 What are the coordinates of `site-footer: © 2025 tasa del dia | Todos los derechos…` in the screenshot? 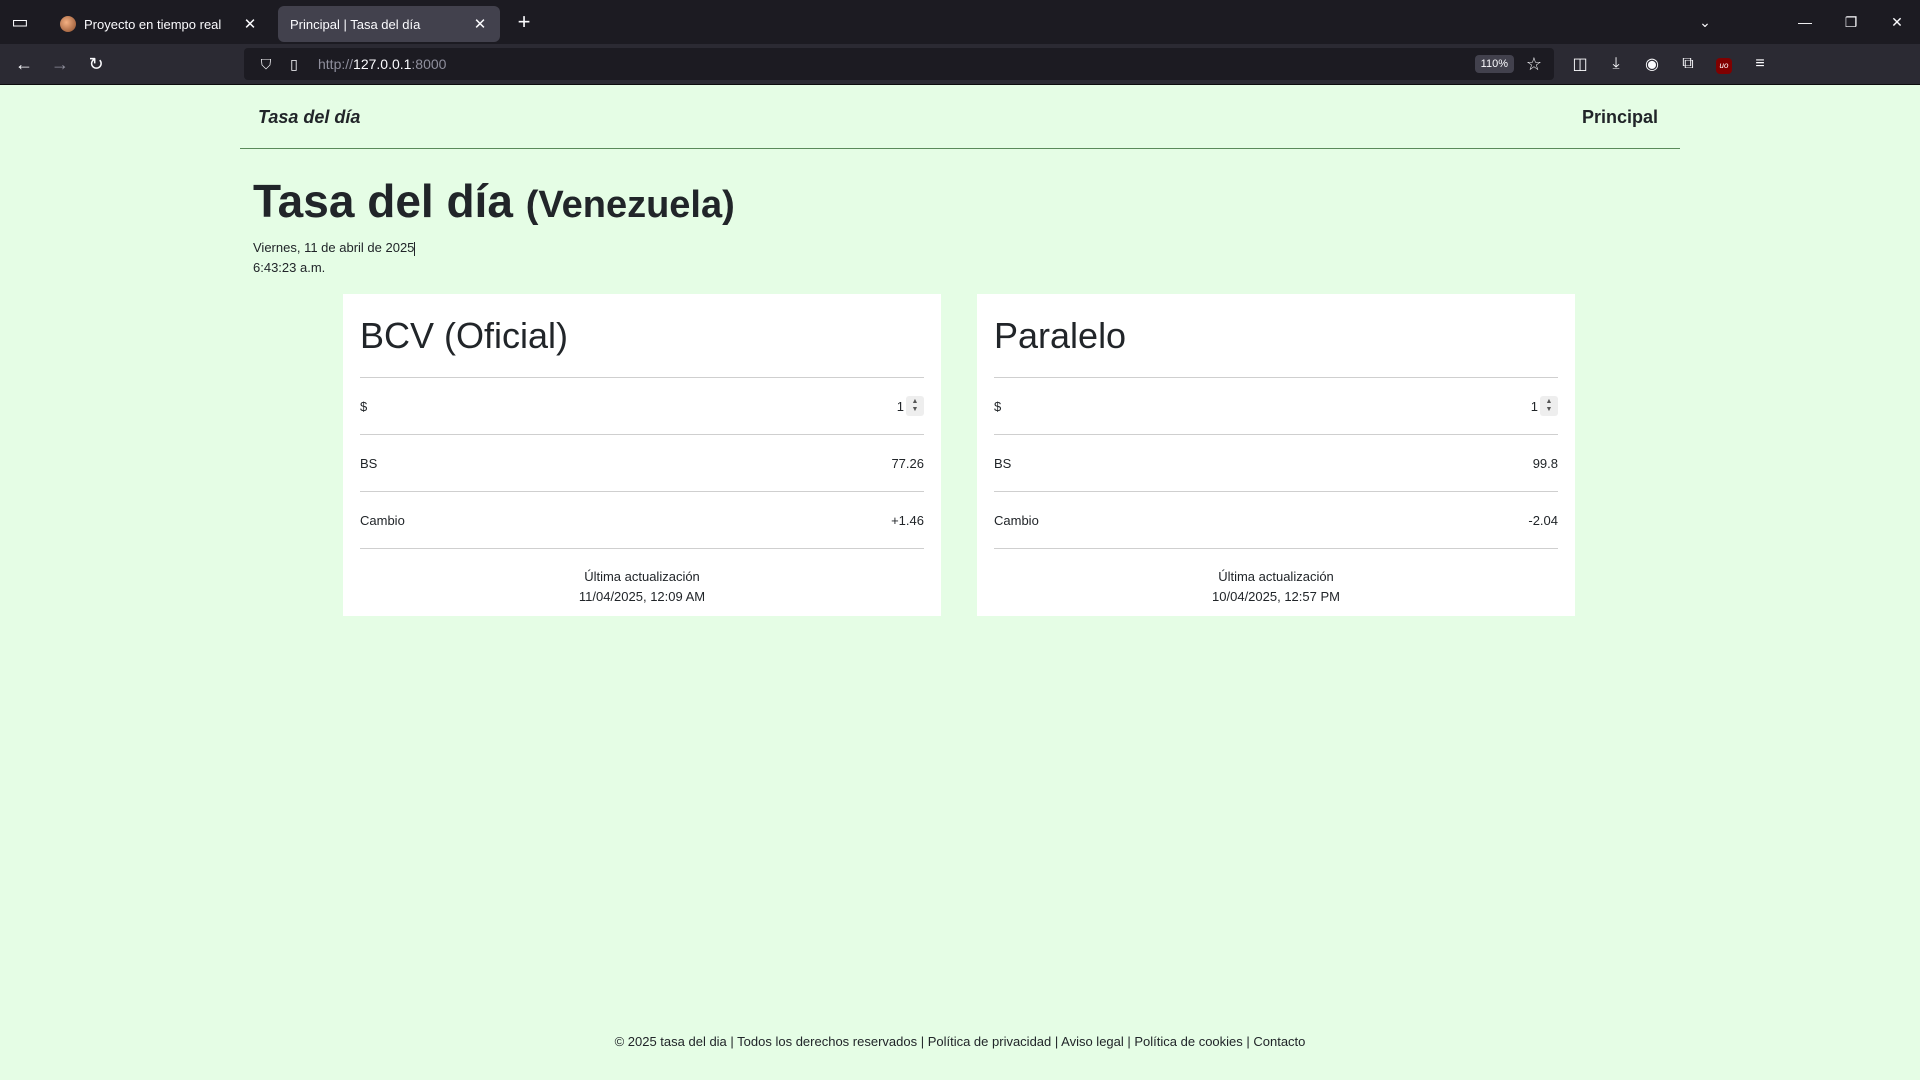 It's located at (960, 1041).